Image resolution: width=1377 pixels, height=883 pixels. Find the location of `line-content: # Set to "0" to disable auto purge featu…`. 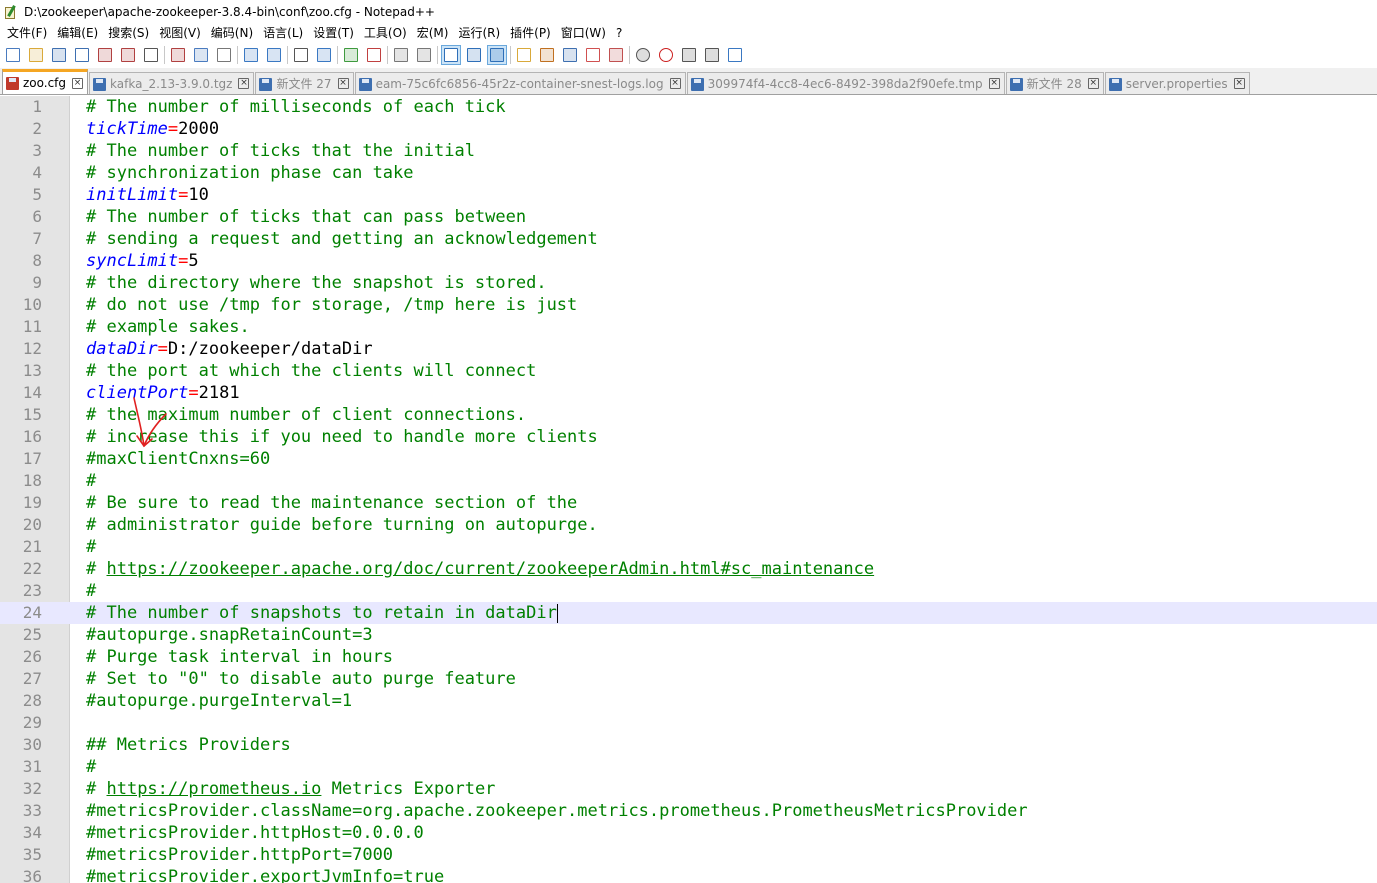

line-content: # Set to "0" to disable auto purge featu… is located at coordinates (301, 679).